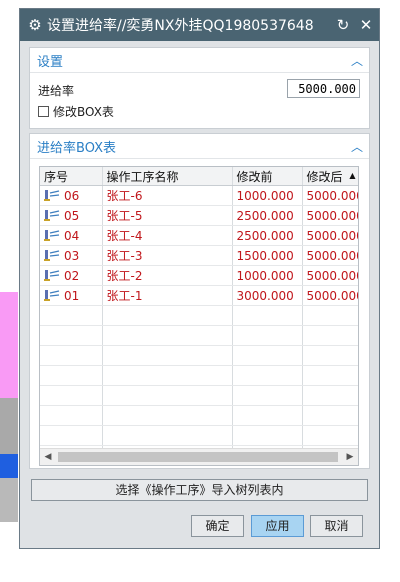 The image size is (400, 582). Describe the element at coordinates (199, 215) in the screenshot. I see `table-row: 05 张工-5 2500.000 5000.000` at that location.